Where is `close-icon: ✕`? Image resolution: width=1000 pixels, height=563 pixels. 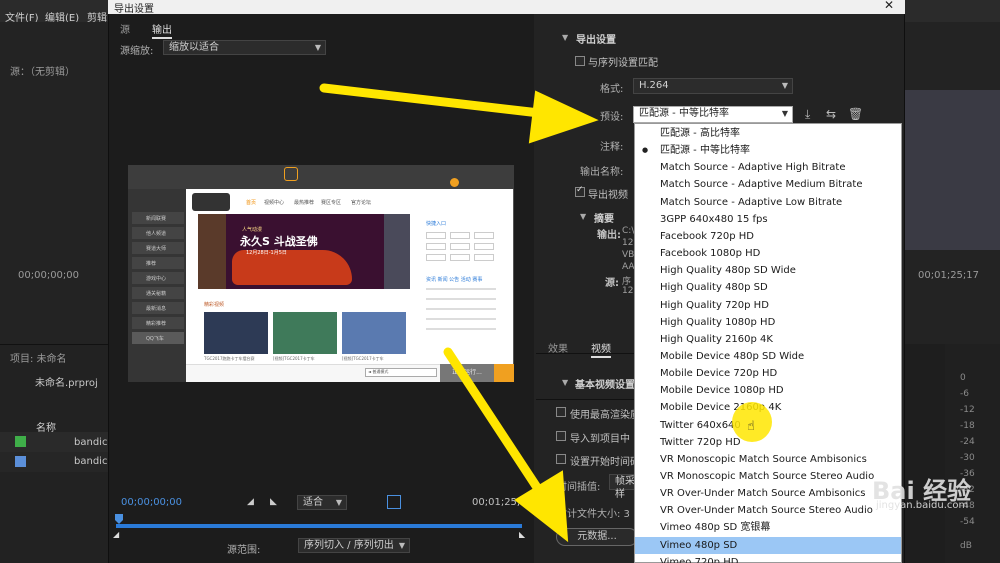
close-icon: ✕ is located at coordinates (889, 6).